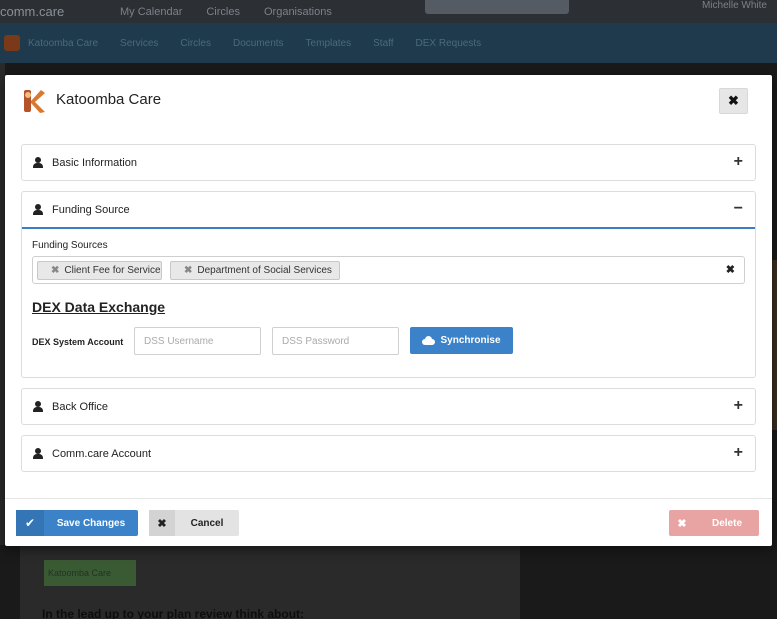 The width and height of the screenshot is (777, 619). I want to click on panel-title: Funding Source, so click(91, 209).